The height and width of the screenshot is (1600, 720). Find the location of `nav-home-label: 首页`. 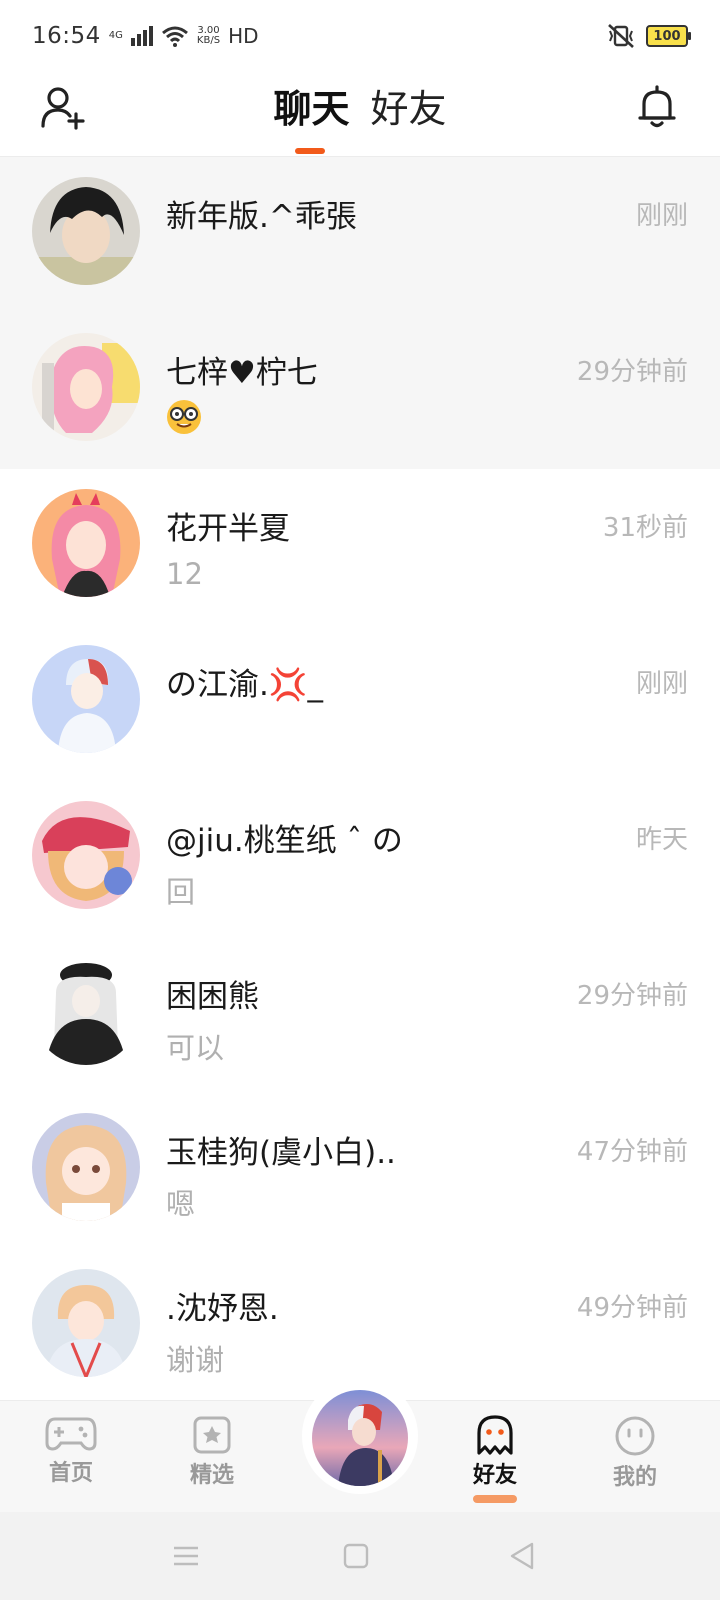

nav-home-label: 首页 is located at coordinates (70, 1473).